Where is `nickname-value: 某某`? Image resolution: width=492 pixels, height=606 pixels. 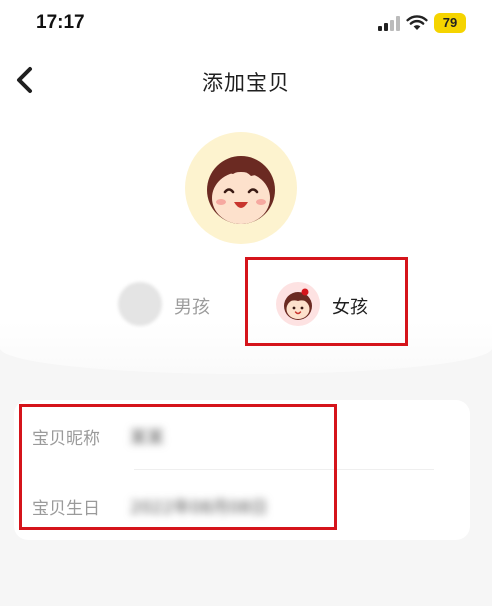 nickname-value: 某某 is located at coordinates (147, 438).